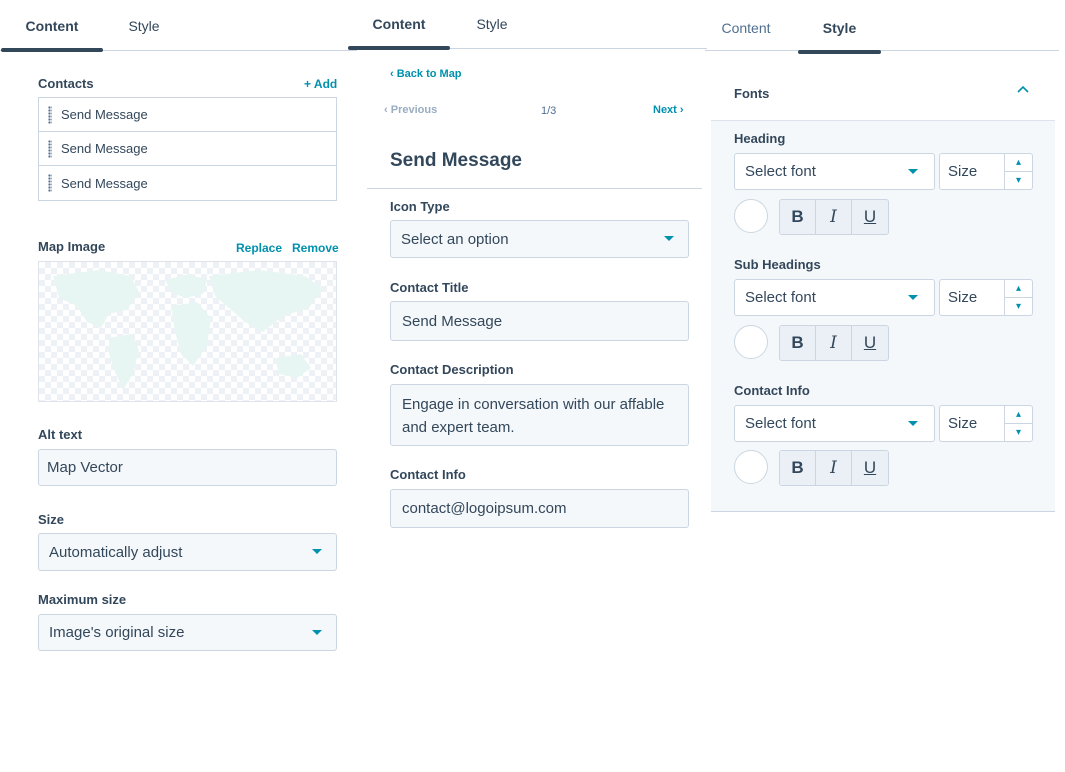  I want to click on contact-info-label: Contact Info, so click(428, 474).